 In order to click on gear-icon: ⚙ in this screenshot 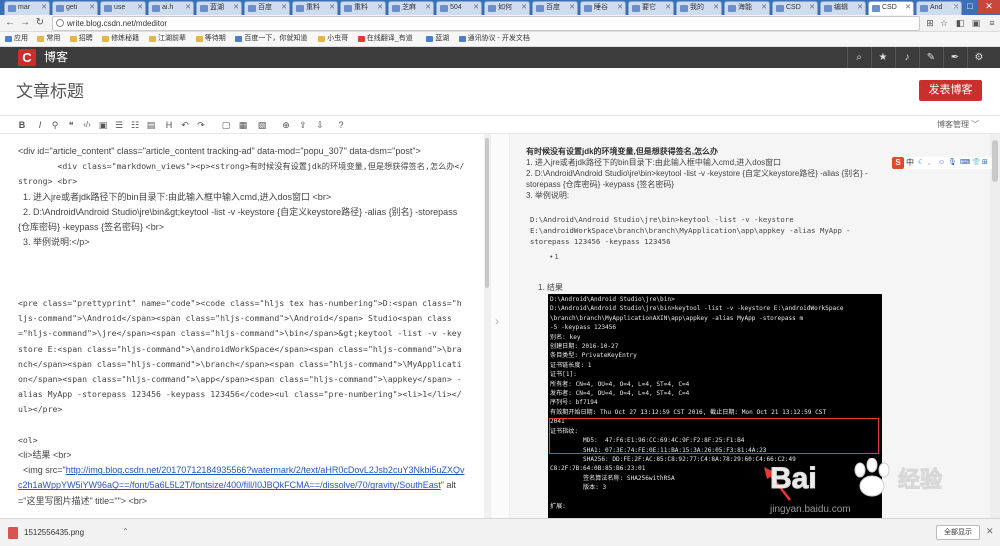, I will do `click(978, 57)`.